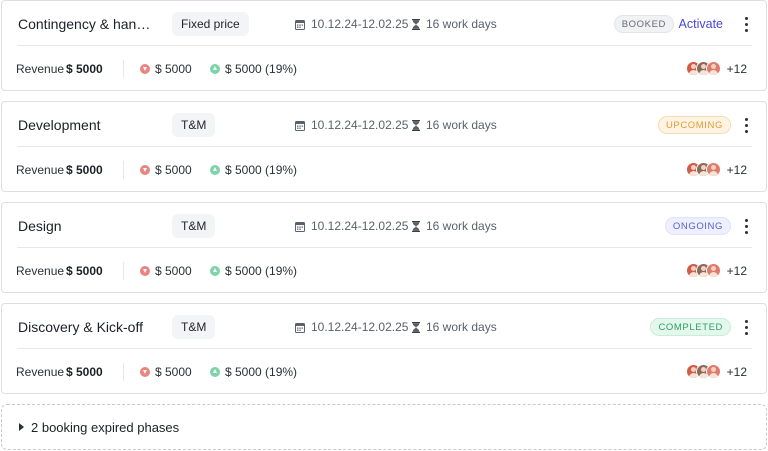 Image resolution: width=768 pixels, height=451 pixels. I want to click on phase-name: Development, so click(88, 125).